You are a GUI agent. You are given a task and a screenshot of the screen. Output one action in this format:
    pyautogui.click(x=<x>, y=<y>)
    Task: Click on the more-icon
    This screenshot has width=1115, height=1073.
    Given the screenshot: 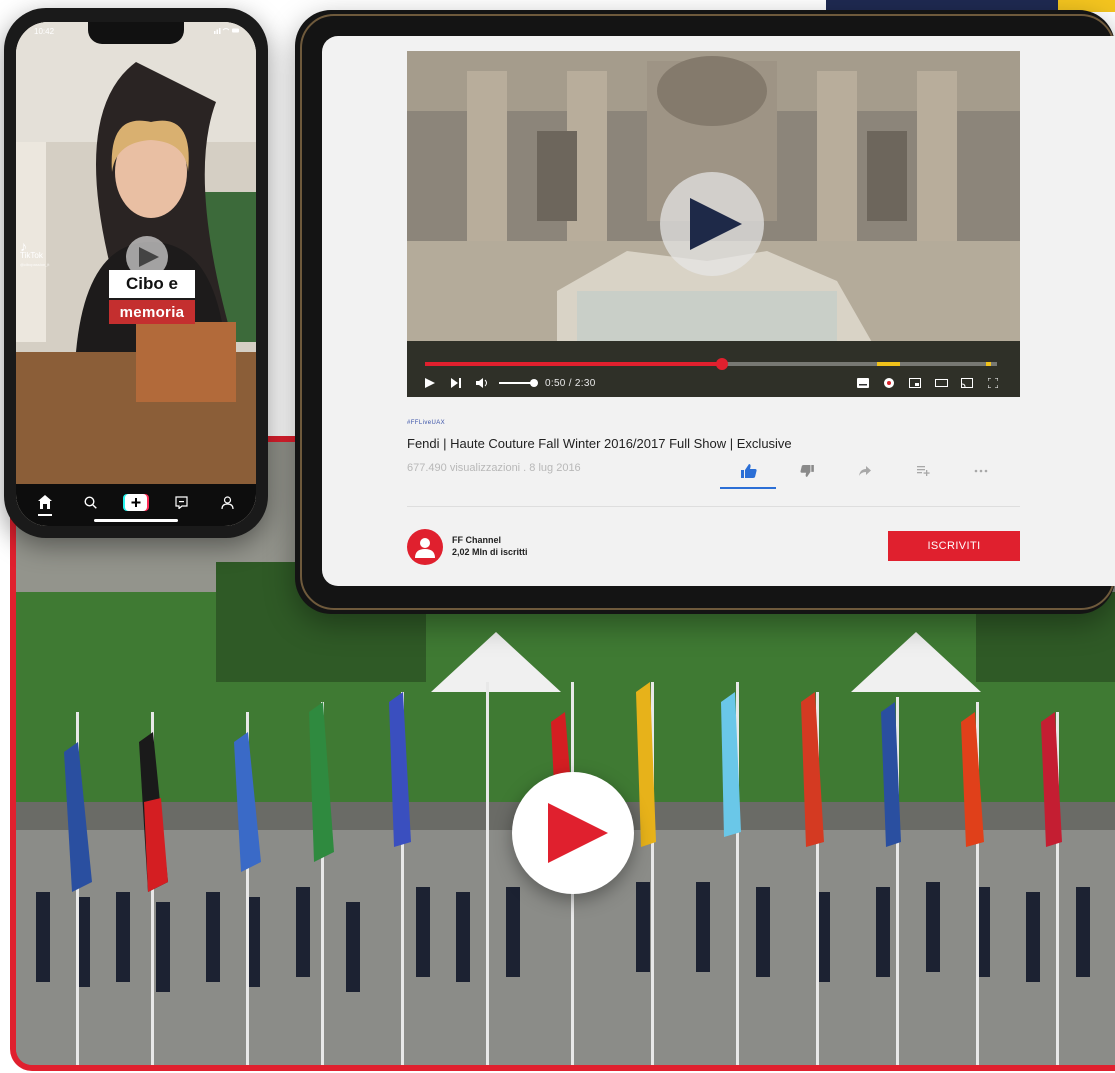 What is the action you would take?
    pyautogui.click(x=981, y=471)
    